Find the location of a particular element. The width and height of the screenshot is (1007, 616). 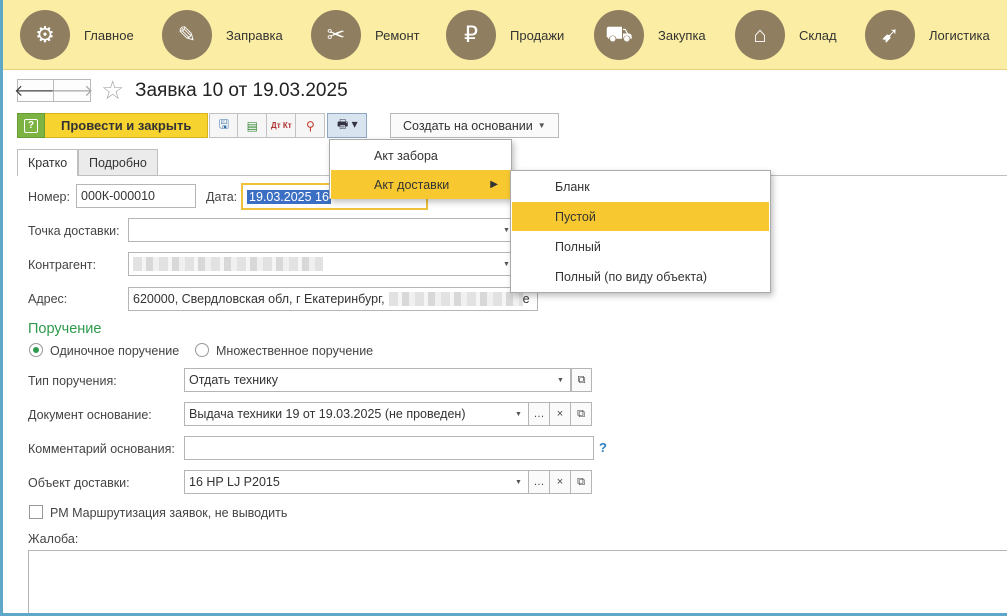

print-button: 🖶 ▾ is located at coordinates (347, 125).